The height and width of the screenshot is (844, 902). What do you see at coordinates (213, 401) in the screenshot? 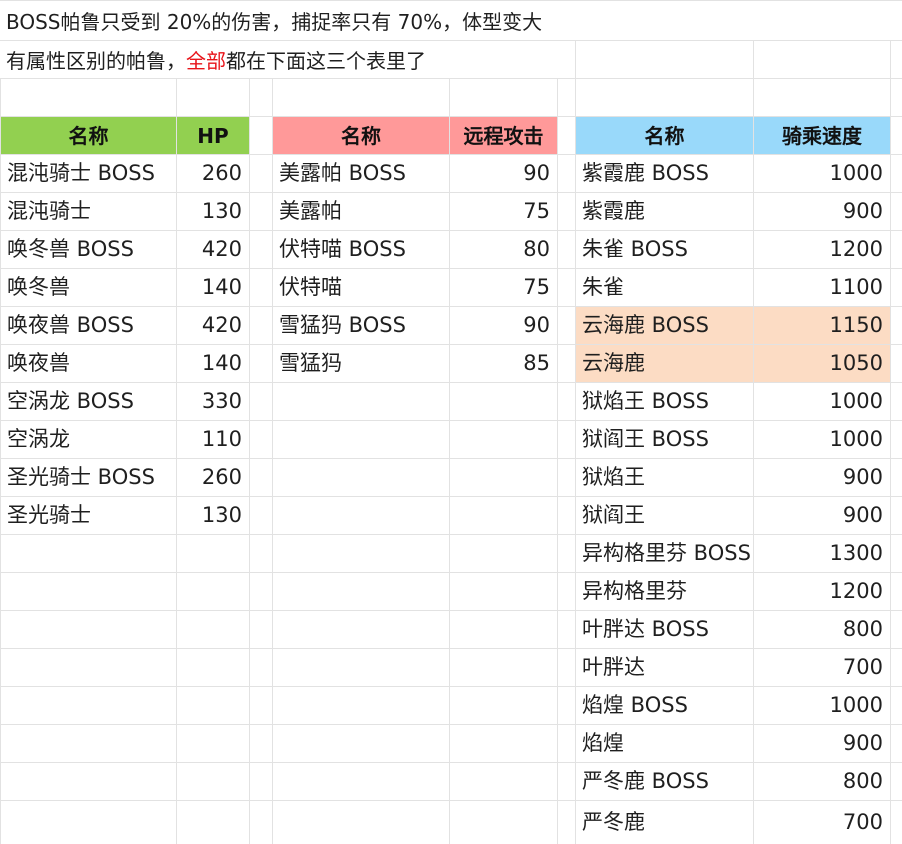
I see `hp-row-7-value: 330` at bounding box center [213, 401].